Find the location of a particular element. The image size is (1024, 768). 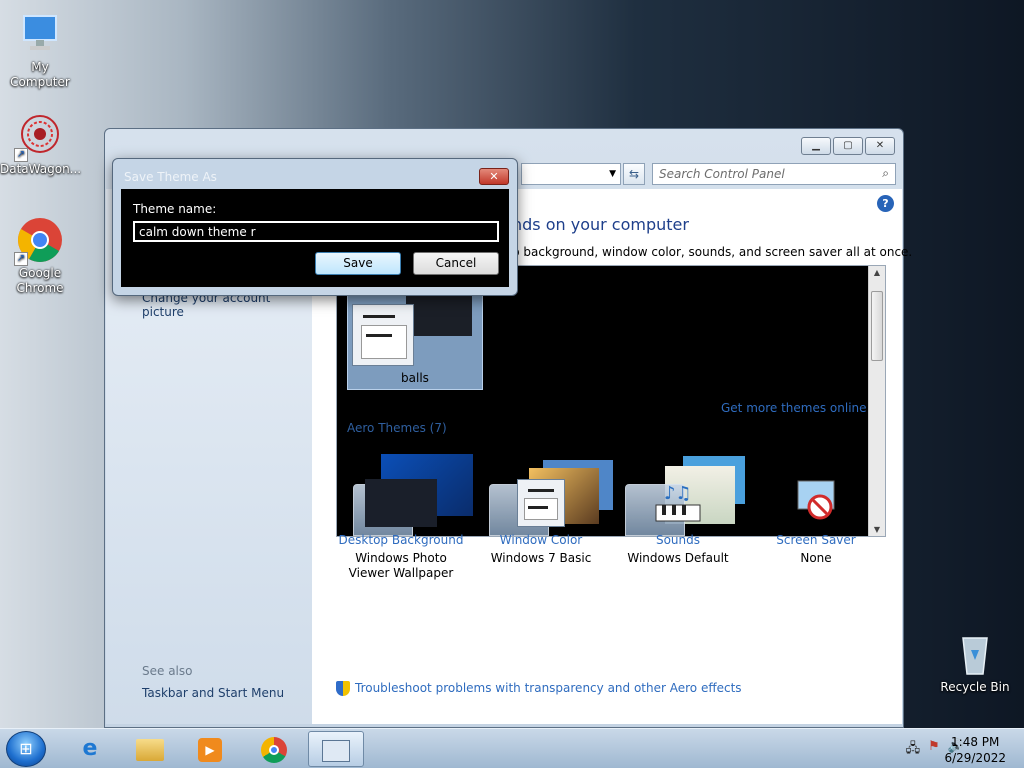

sounds-item: ♪♫ Sounds Windows Default is located at coordinates (678, 522).